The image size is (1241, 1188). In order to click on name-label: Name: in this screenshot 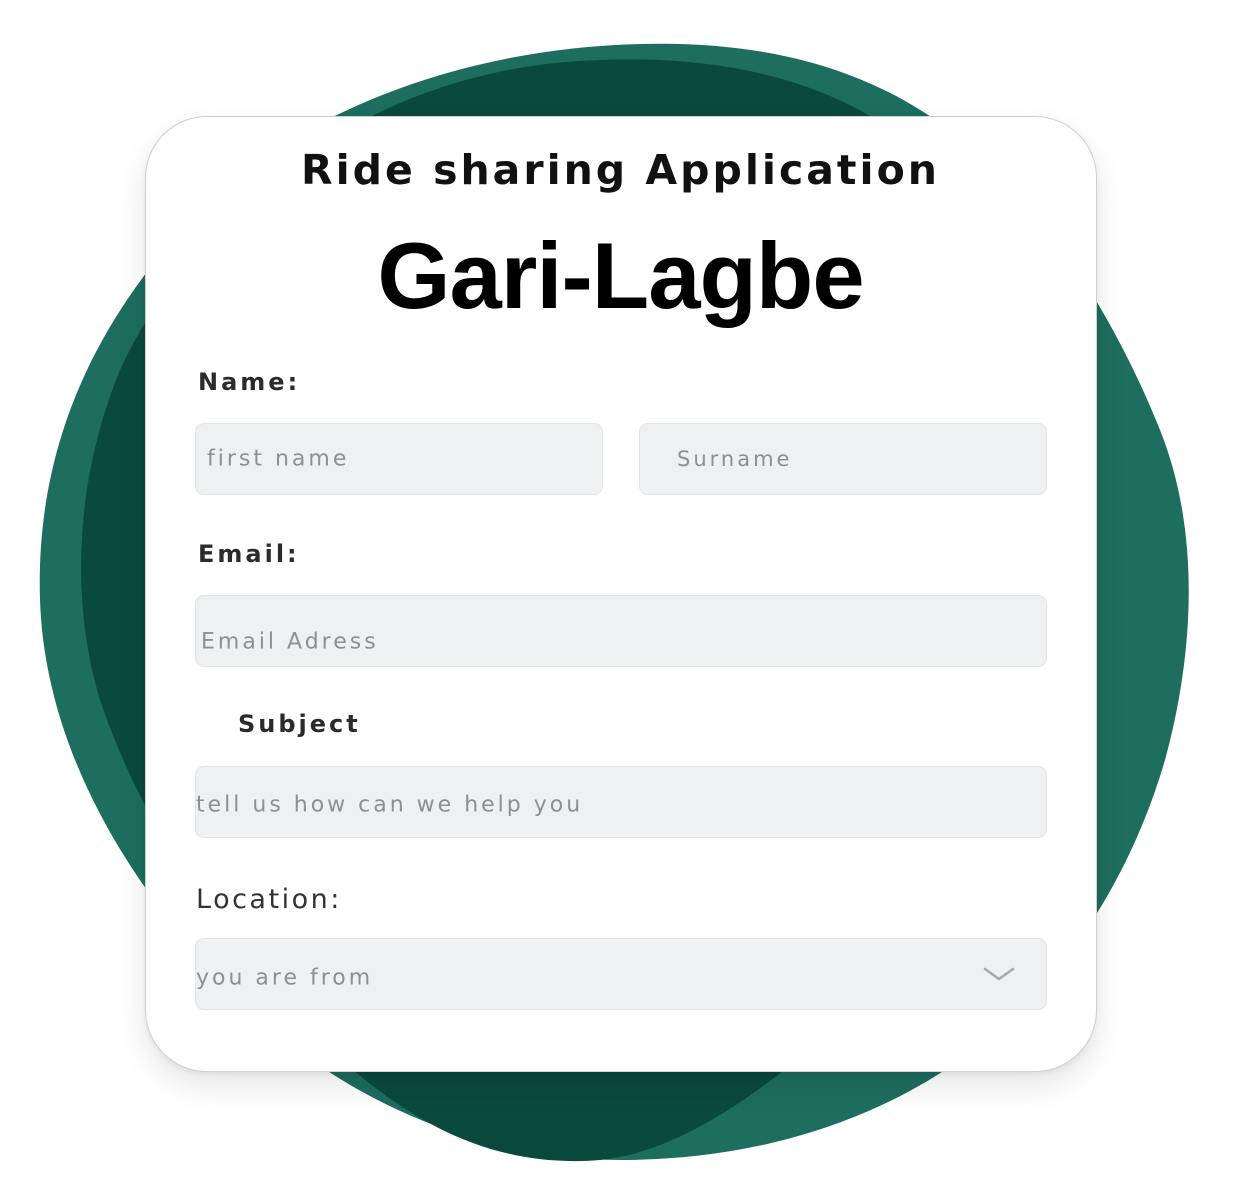, I will do `click(249, 382)`.